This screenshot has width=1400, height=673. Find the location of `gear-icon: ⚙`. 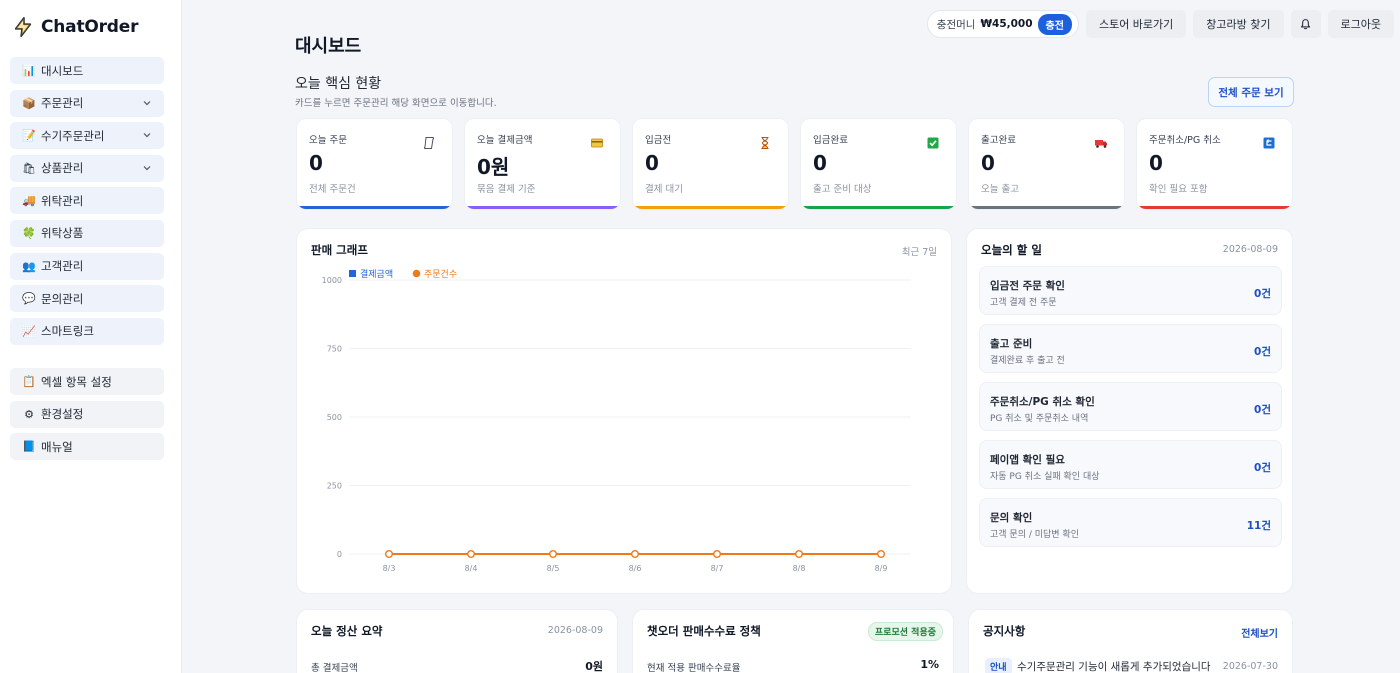

gear-icon: ⚙ is located at coordinates (29, 414).